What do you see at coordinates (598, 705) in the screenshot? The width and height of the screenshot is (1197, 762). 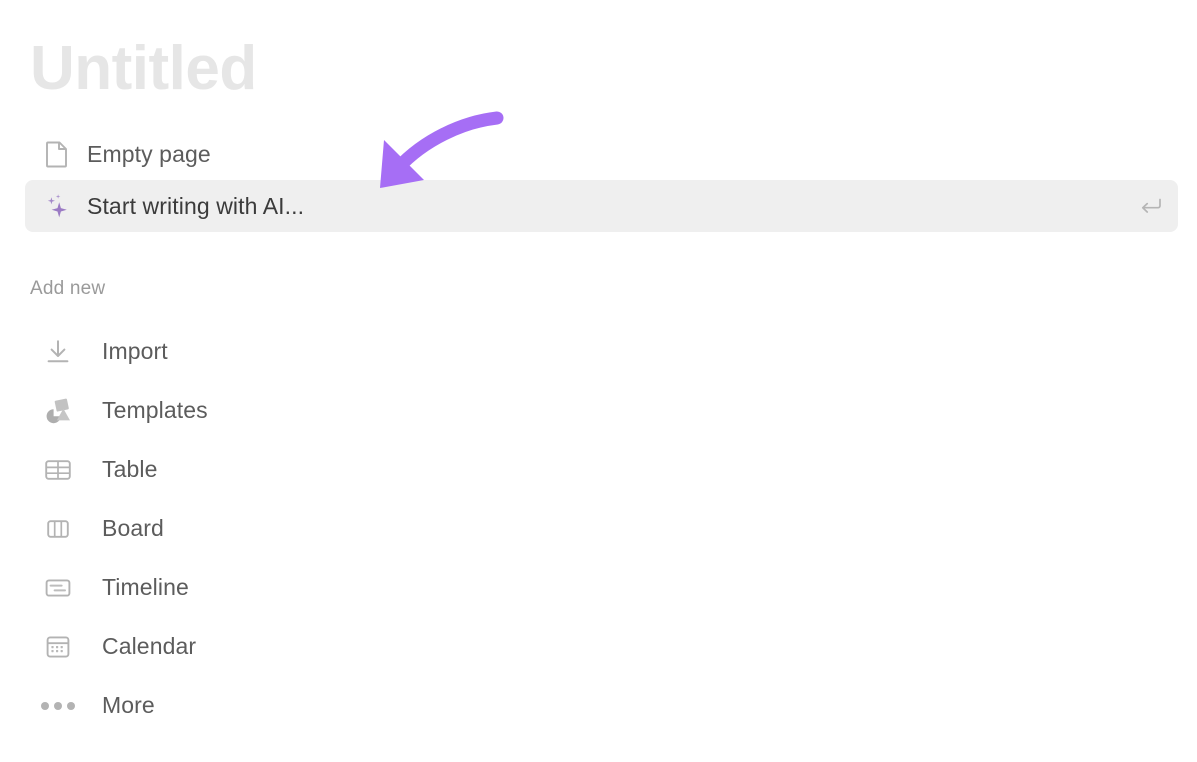 I see `menu-item-more: More` at bounding box center [598, 705].